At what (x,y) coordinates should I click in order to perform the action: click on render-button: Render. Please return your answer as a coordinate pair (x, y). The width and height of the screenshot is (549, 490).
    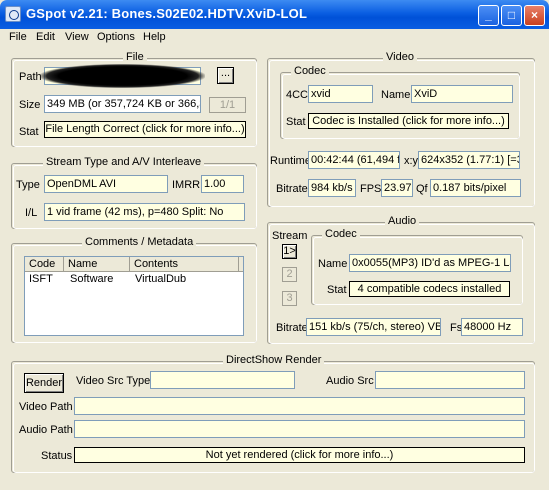
    Looking at the image, I should click on (44, 383).